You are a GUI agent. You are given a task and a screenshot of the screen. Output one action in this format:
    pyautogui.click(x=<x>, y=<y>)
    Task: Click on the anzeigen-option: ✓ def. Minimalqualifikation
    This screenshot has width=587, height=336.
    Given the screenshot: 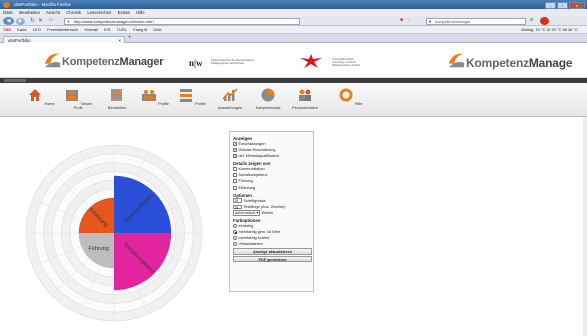 What is the action you would take?
    pyautogui.click(x=271, y=156)
    